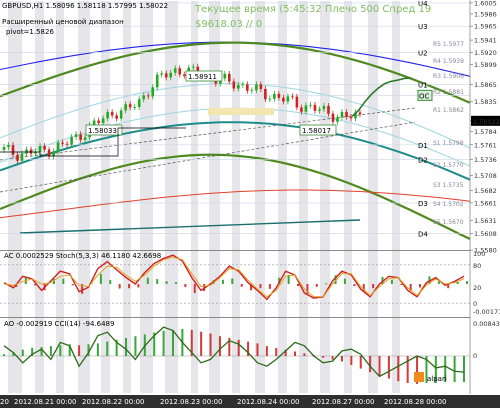  Describe the element at coordinates (423, 146) in the screenshot. I see `level-label: D1` at that location.